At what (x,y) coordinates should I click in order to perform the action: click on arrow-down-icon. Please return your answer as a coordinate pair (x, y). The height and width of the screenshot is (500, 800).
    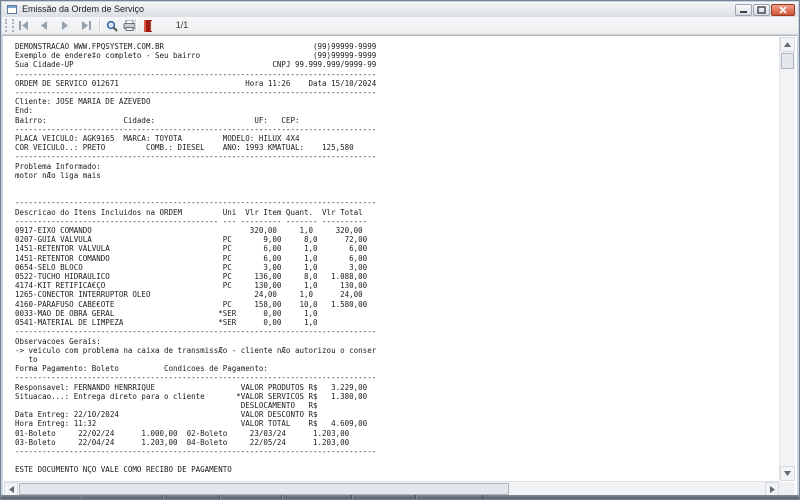
    Looking at the image, I should click on (787, 473).